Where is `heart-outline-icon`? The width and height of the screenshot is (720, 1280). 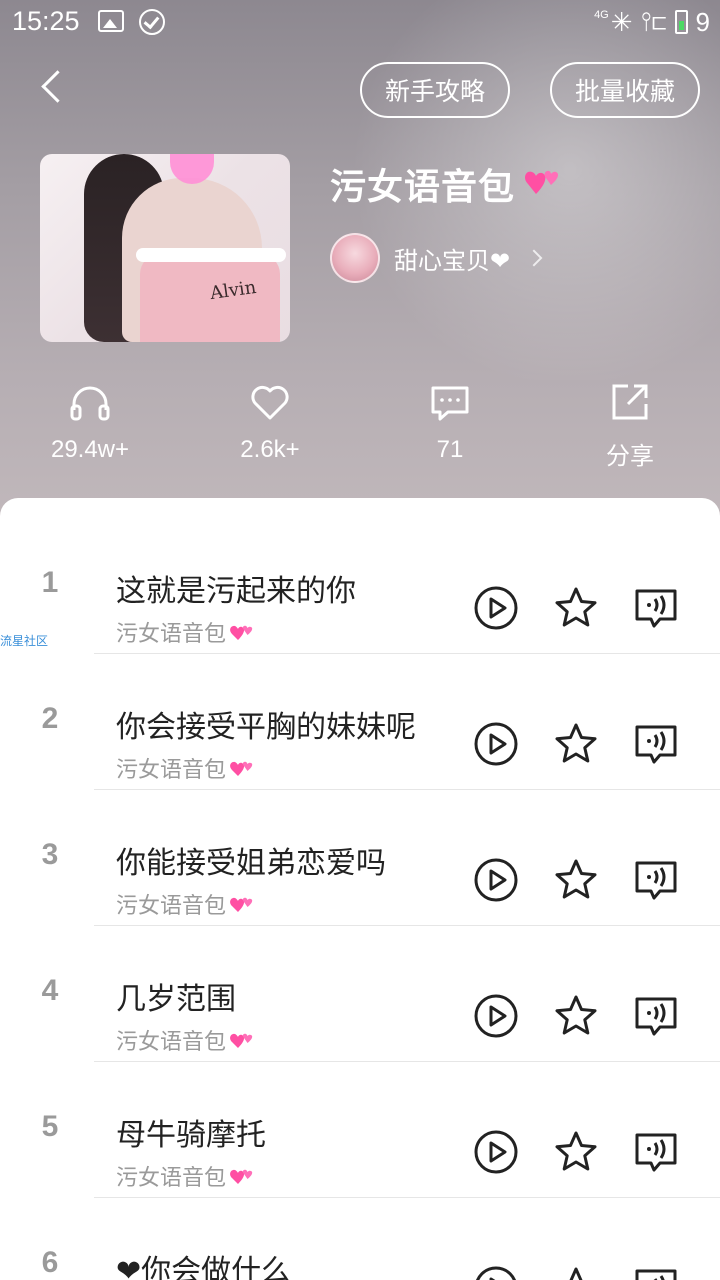
heart-outline-icon is located at coordinates (270, 402).